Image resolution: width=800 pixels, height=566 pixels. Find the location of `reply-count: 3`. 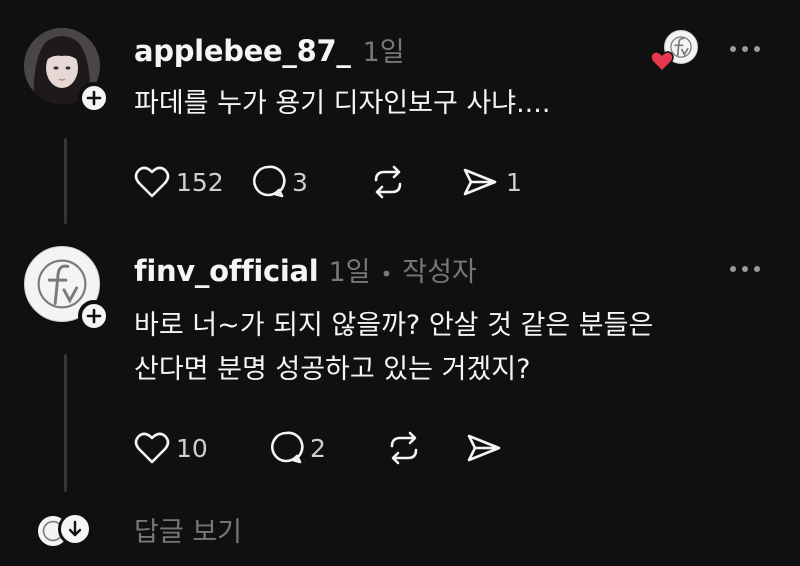

reply-count: 3 is located at coordinates (300, 182).